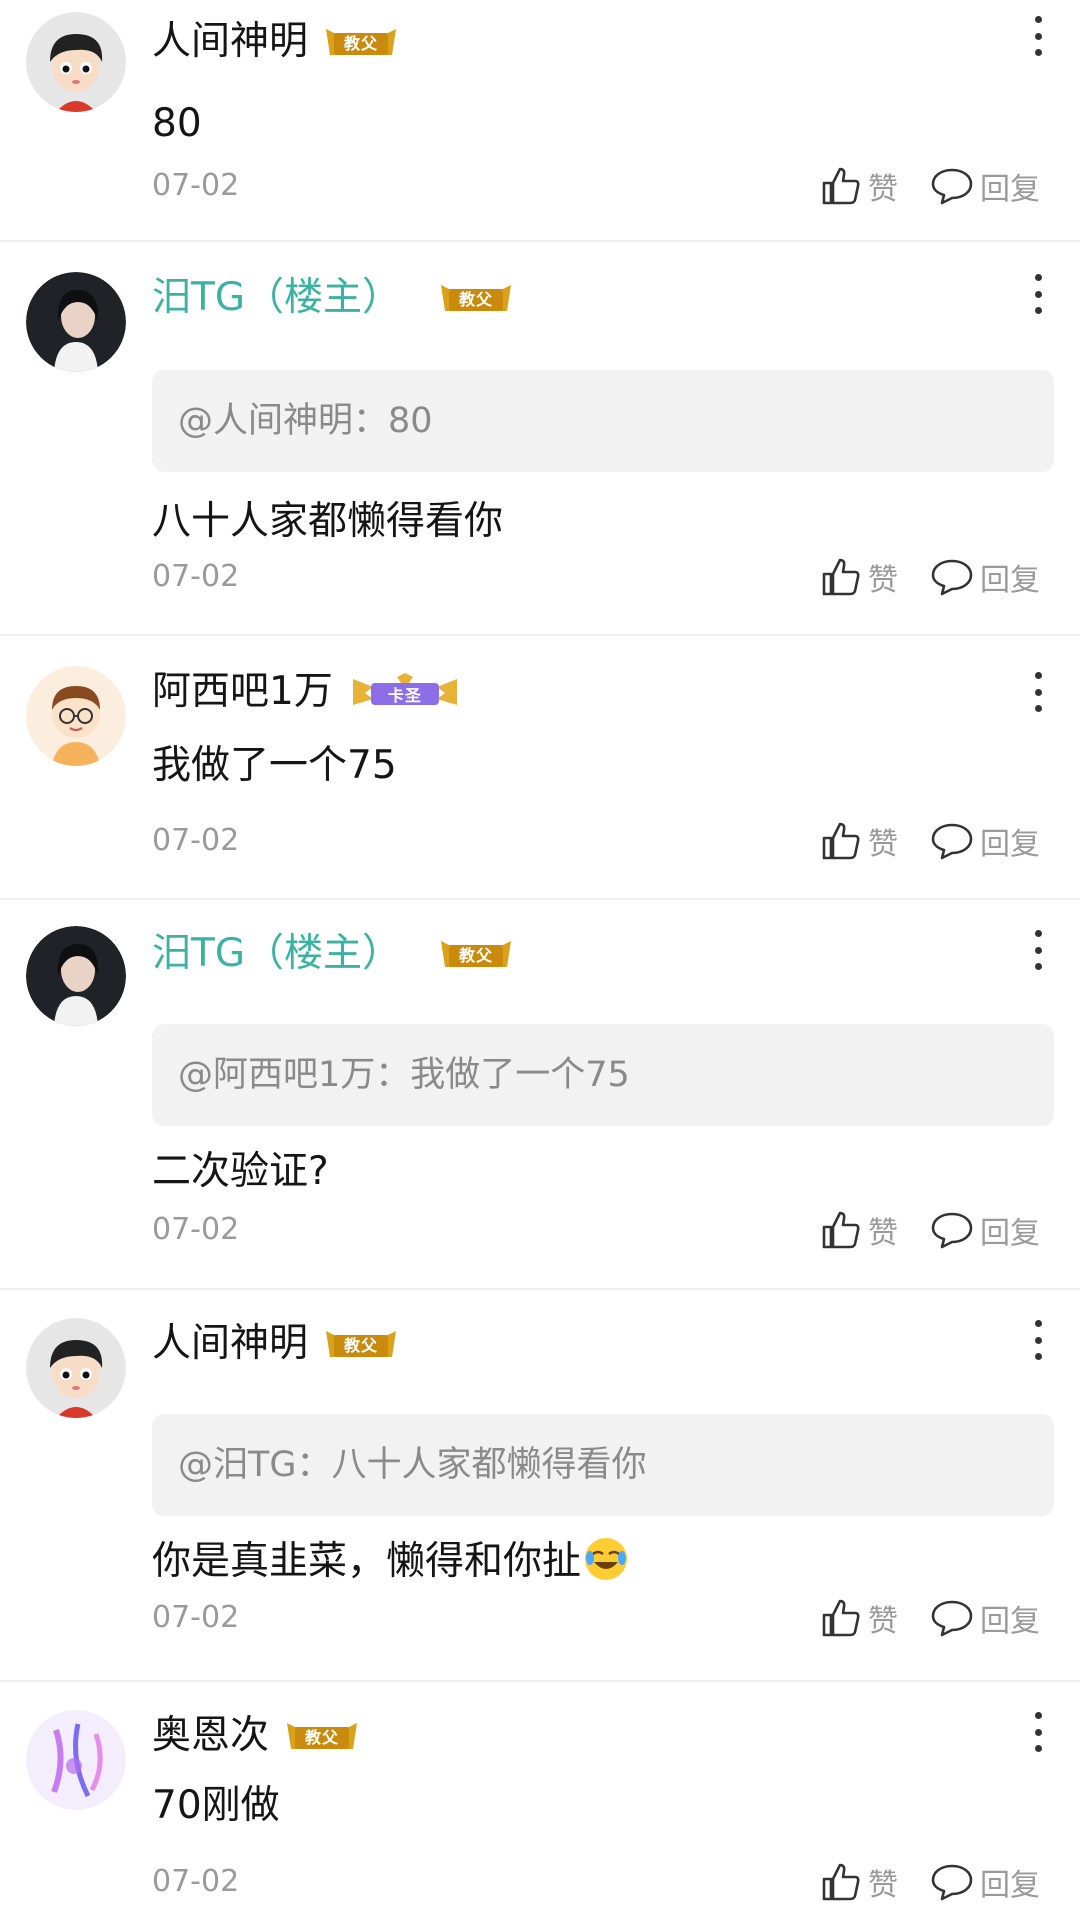  I want to click on quoted-reply: @阿西吧1万：我做了一个75, so click(603, 1075).